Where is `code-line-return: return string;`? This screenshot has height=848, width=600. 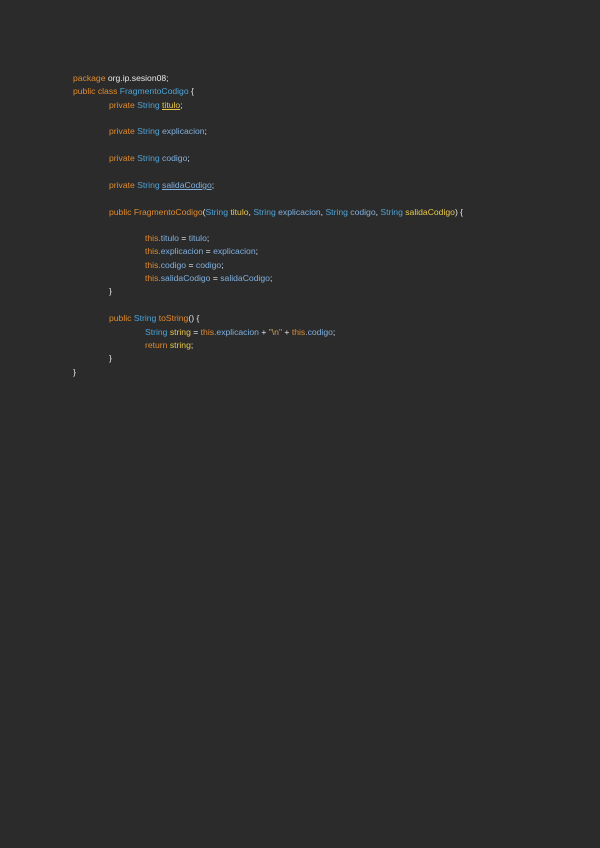
code-line-return: return string; is located at coordinates (169, 345).